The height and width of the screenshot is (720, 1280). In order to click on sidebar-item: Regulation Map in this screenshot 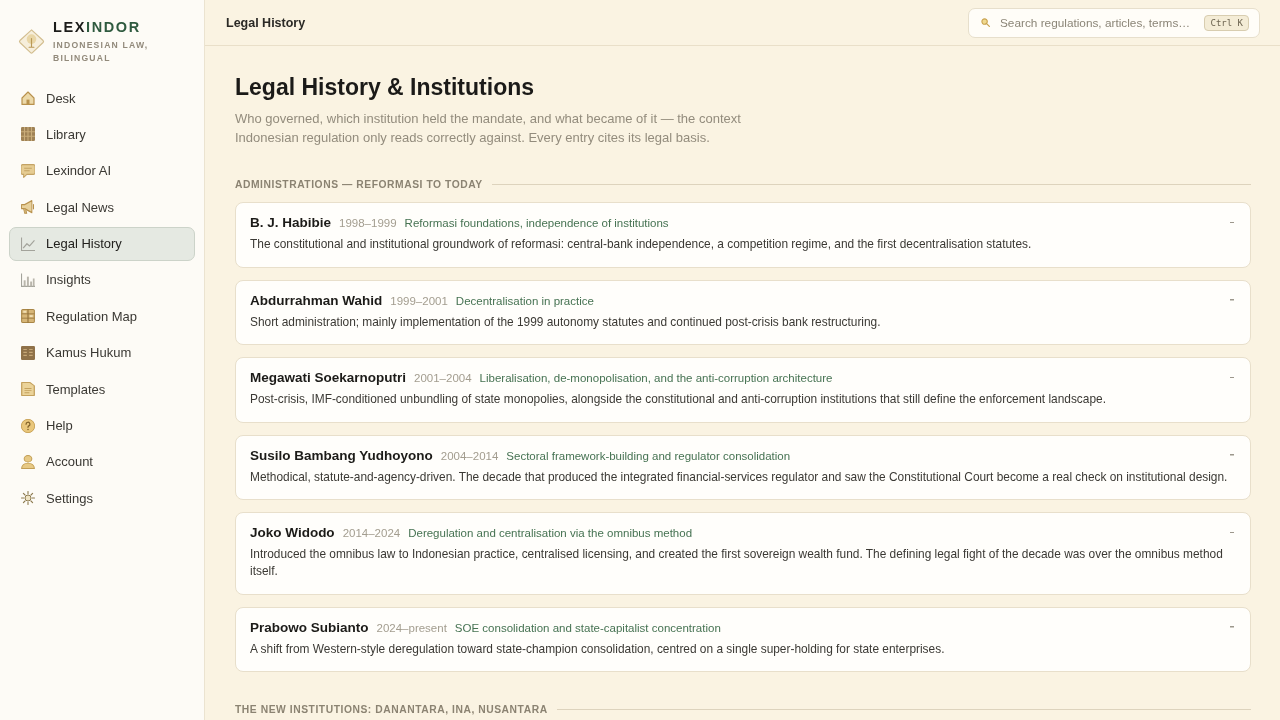, I will do `click(102, 316)`.